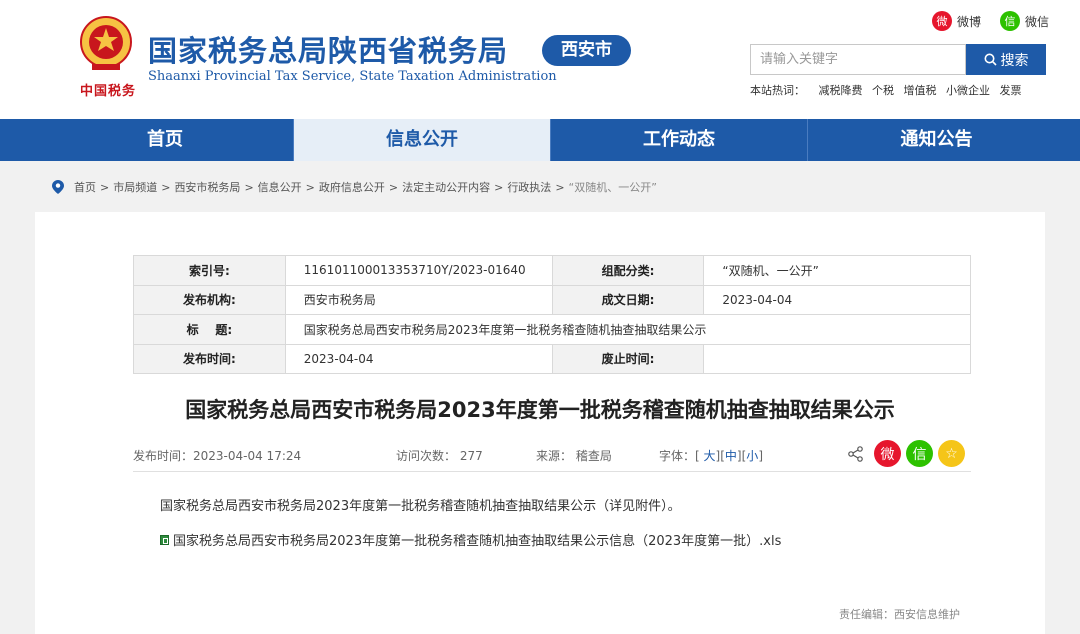  Describe the element at coordinates (899, 614) in the screenshot. I see `responsible-editor: 责任编辑：西安信息维护` at that location.